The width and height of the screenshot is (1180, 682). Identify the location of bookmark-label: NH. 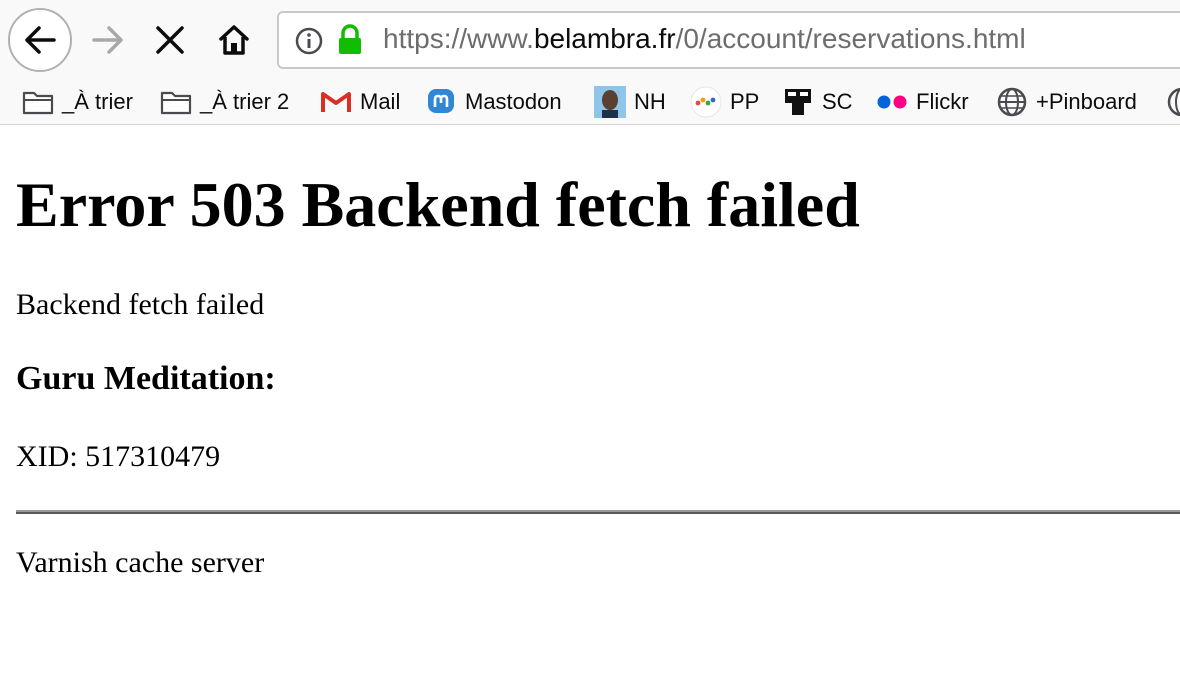
(650, 101).